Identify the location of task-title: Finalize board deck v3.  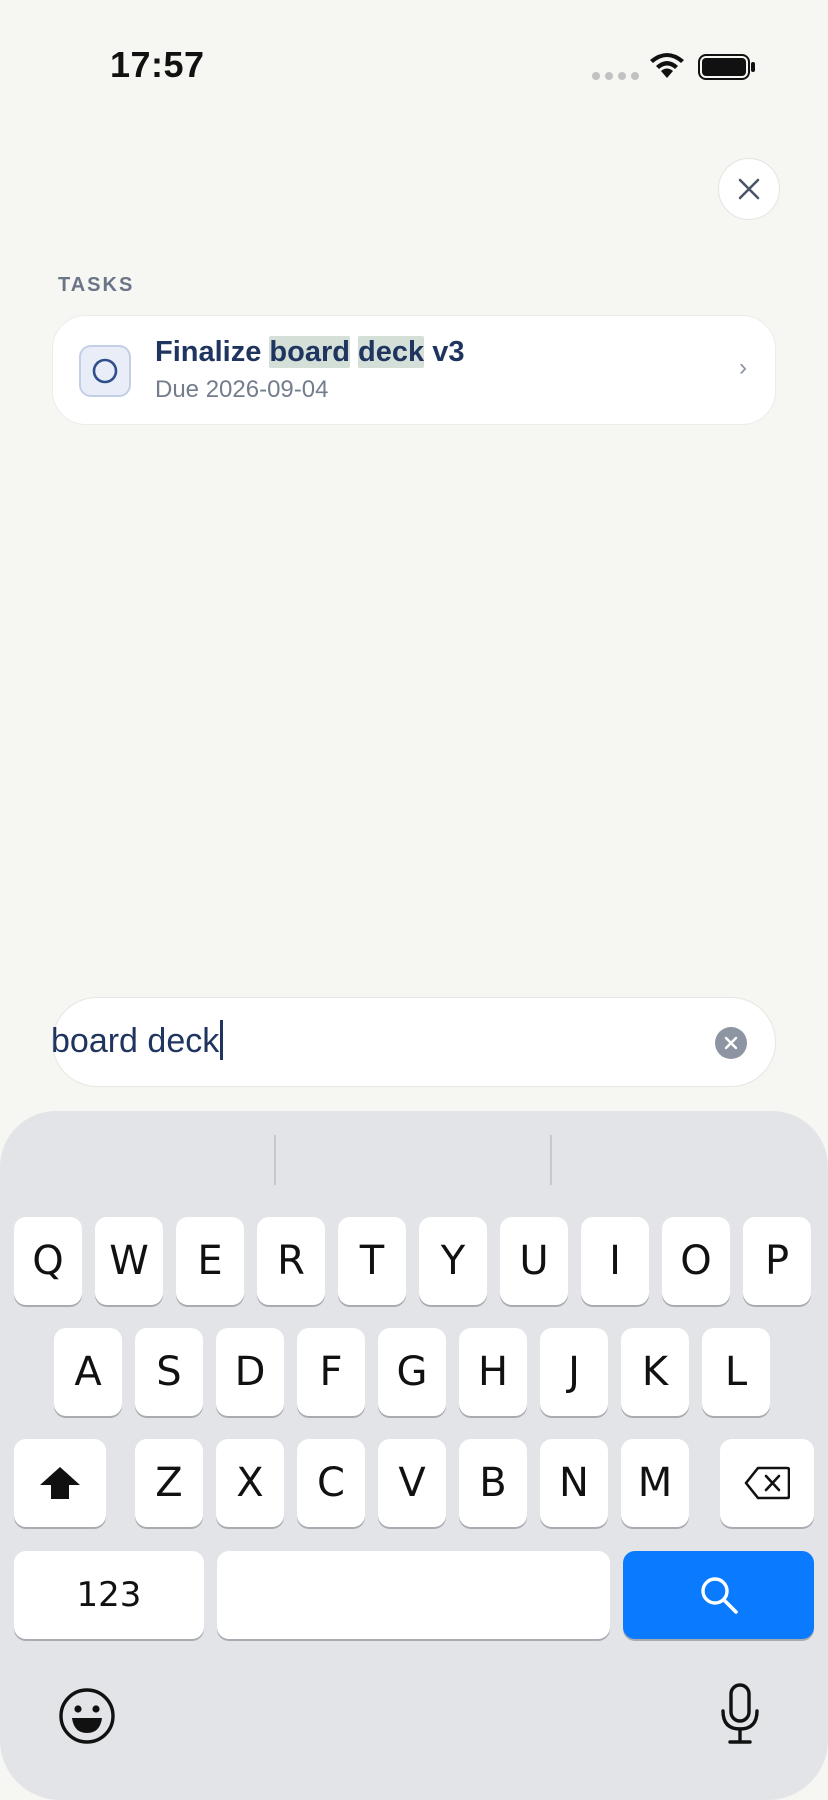
(309, 352).